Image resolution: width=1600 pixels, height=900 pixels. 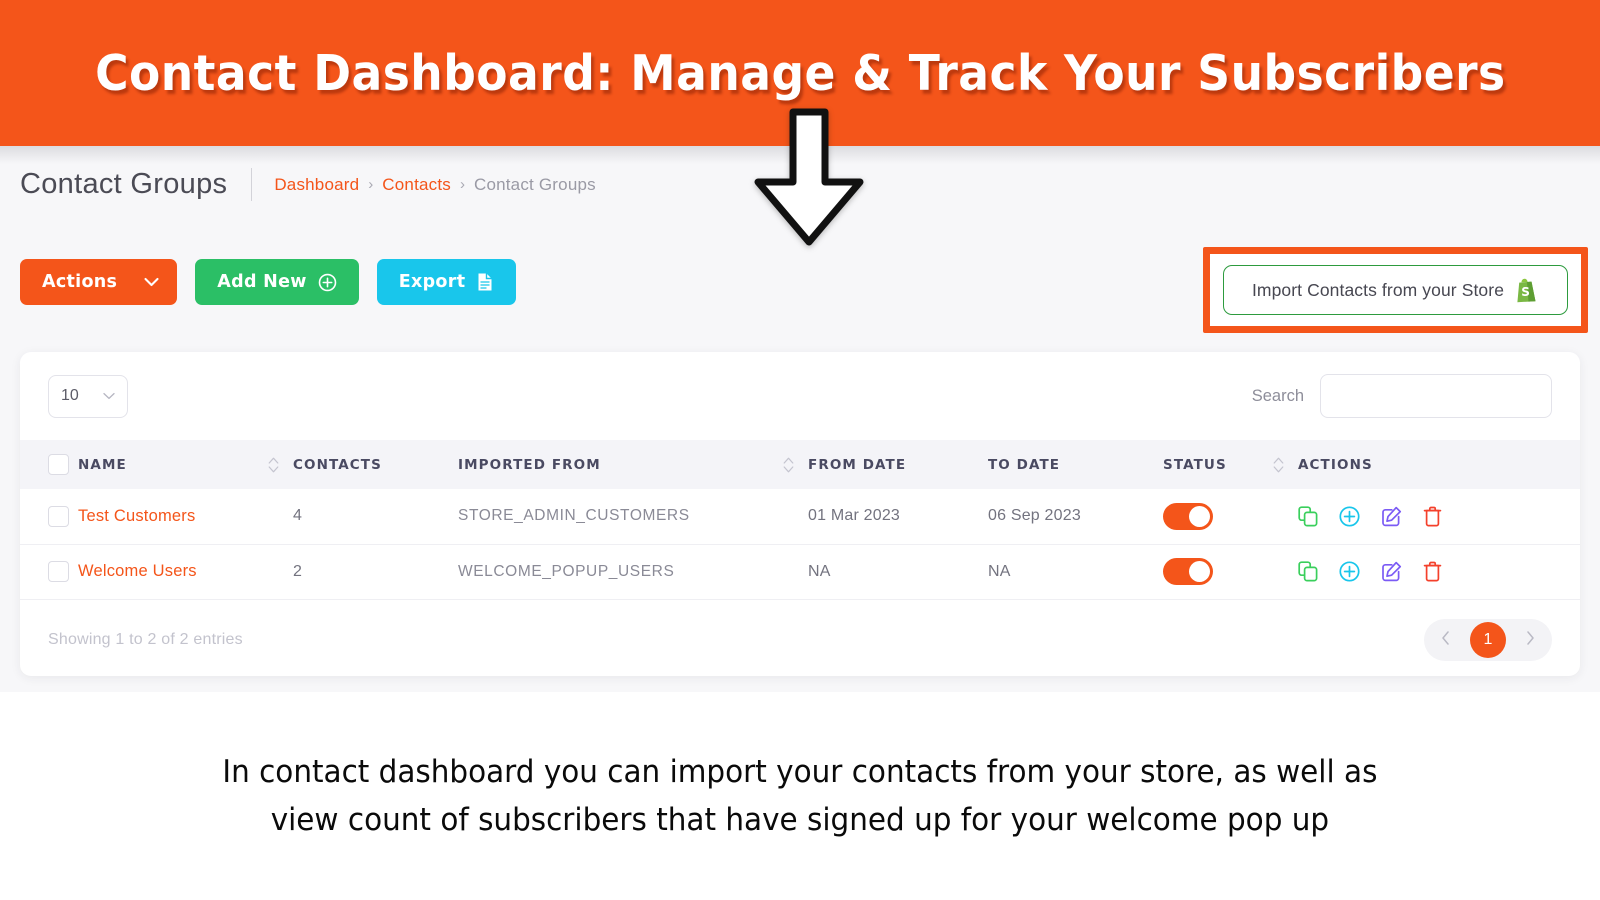 I want to click on row-to-date-cell: NA, so click(x=999, y=571).